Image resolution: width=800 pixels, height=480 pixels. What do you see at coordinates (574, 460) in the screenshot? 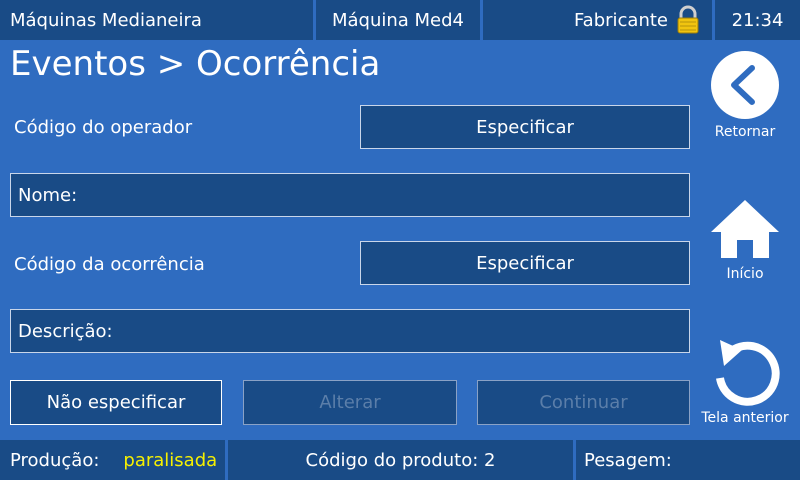
I see `footer-divider` at bounding box center [574, 460].